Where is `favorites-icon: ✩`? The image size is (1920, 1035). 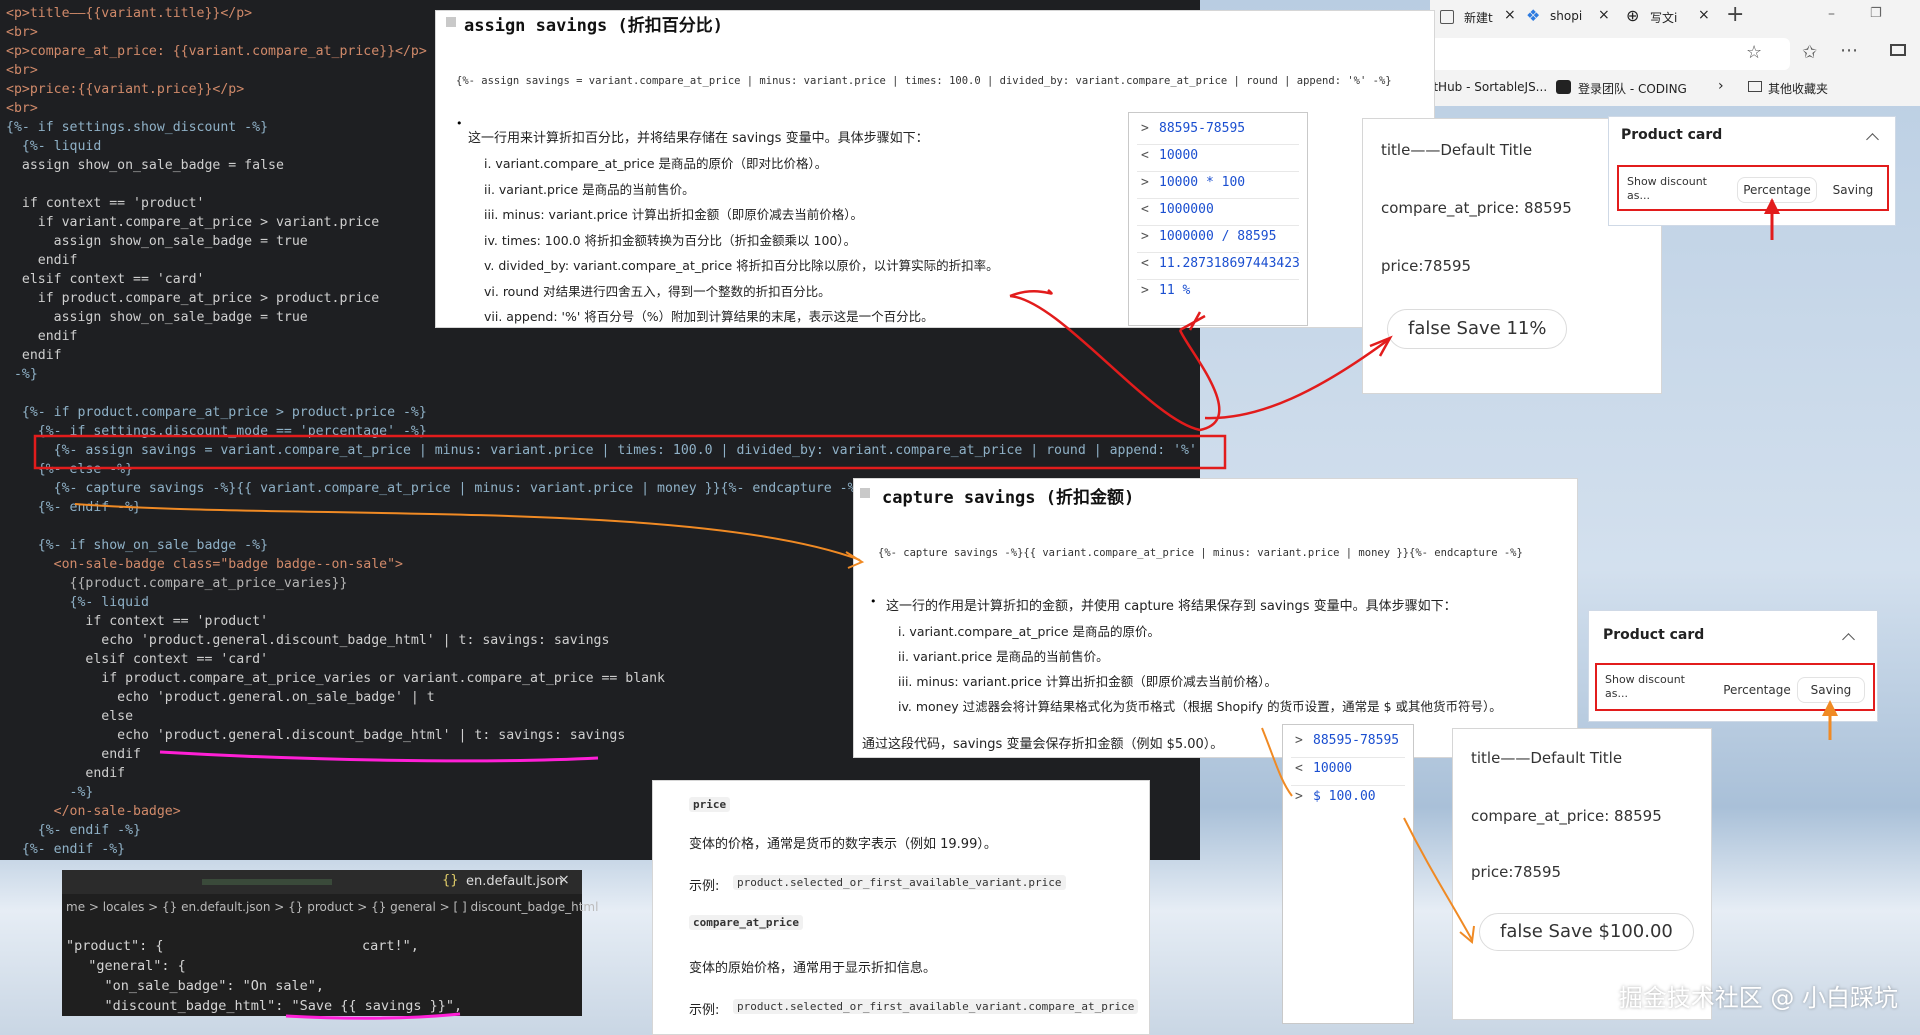
favorites-icon: ✩ is located at coordinates (1809, 52).